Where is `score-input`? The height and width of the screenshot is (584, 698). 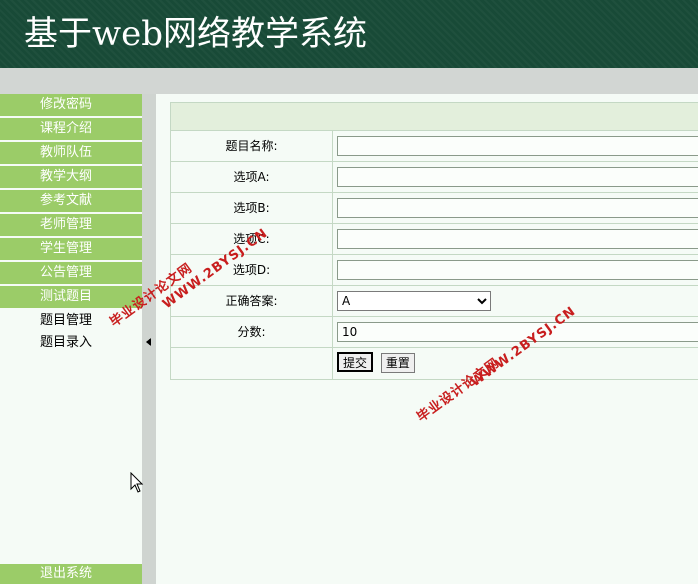
score-input is located at coordinates (517, 332).